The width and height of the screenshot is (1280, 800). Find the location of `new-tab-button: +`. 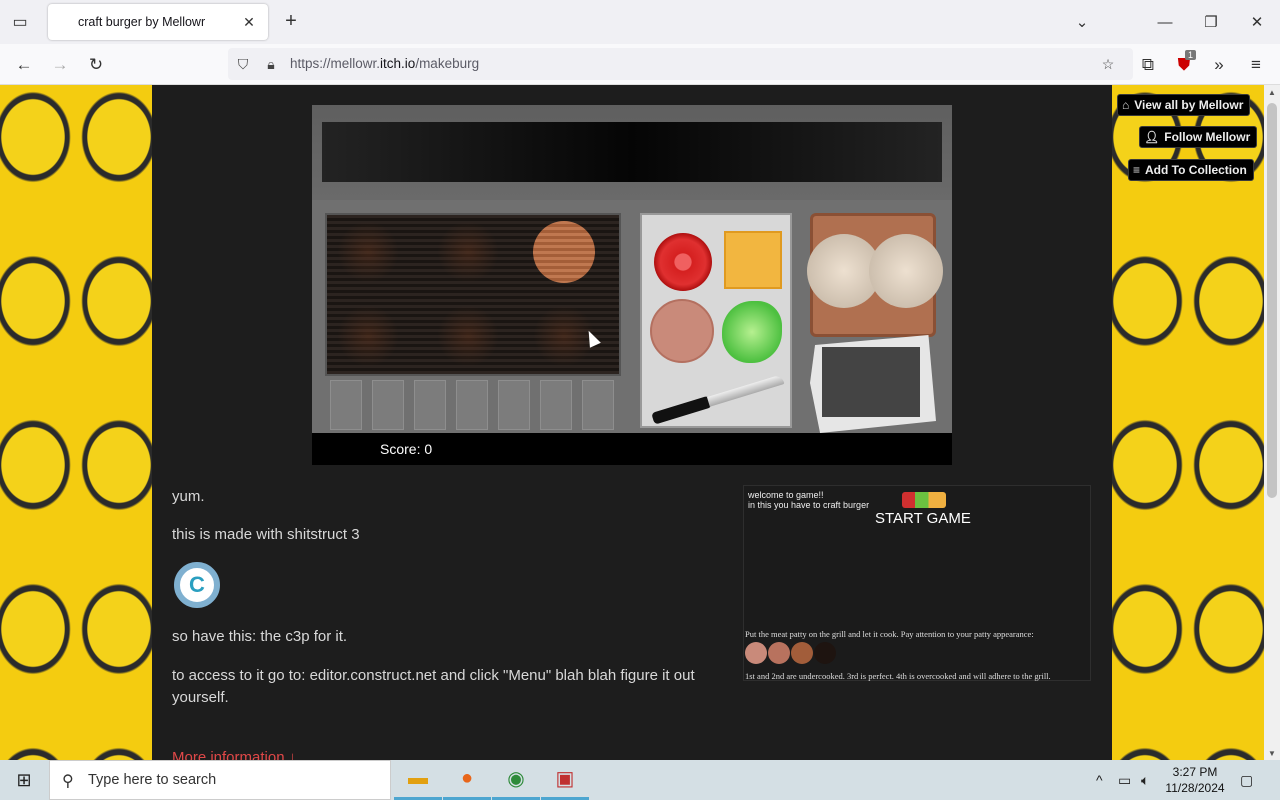

new-tab-button: + is located at coordinates (291, 21).